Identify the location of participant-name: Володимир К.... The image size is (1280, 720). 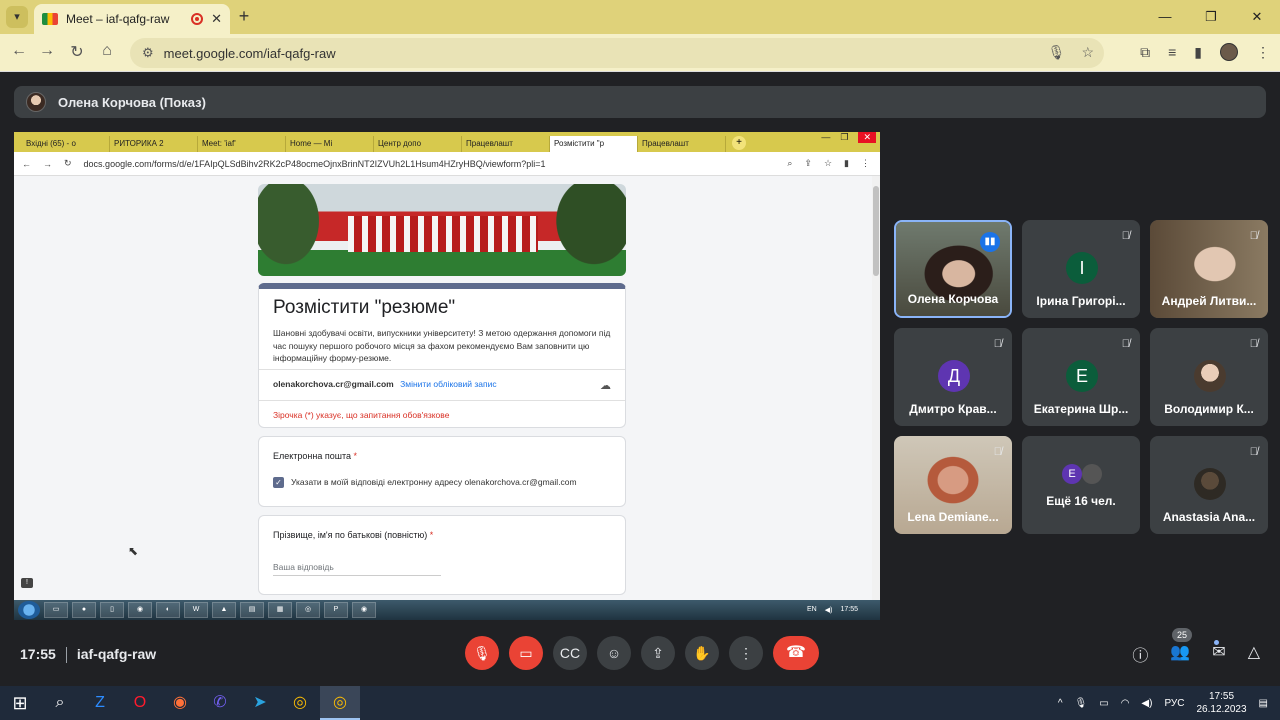
(1209, 409).